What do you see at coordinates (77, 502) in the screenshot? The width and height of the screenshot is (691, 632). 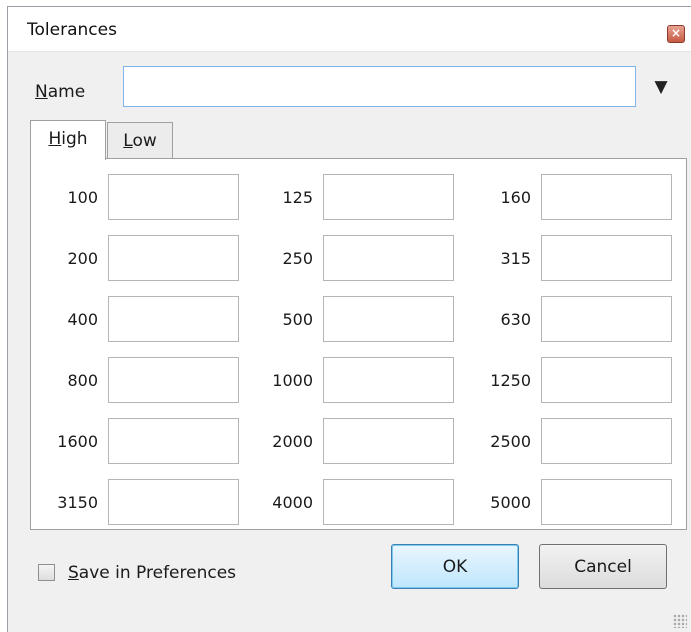 I see `freq-label-3150: 3150` at bounding box center [77, 502].